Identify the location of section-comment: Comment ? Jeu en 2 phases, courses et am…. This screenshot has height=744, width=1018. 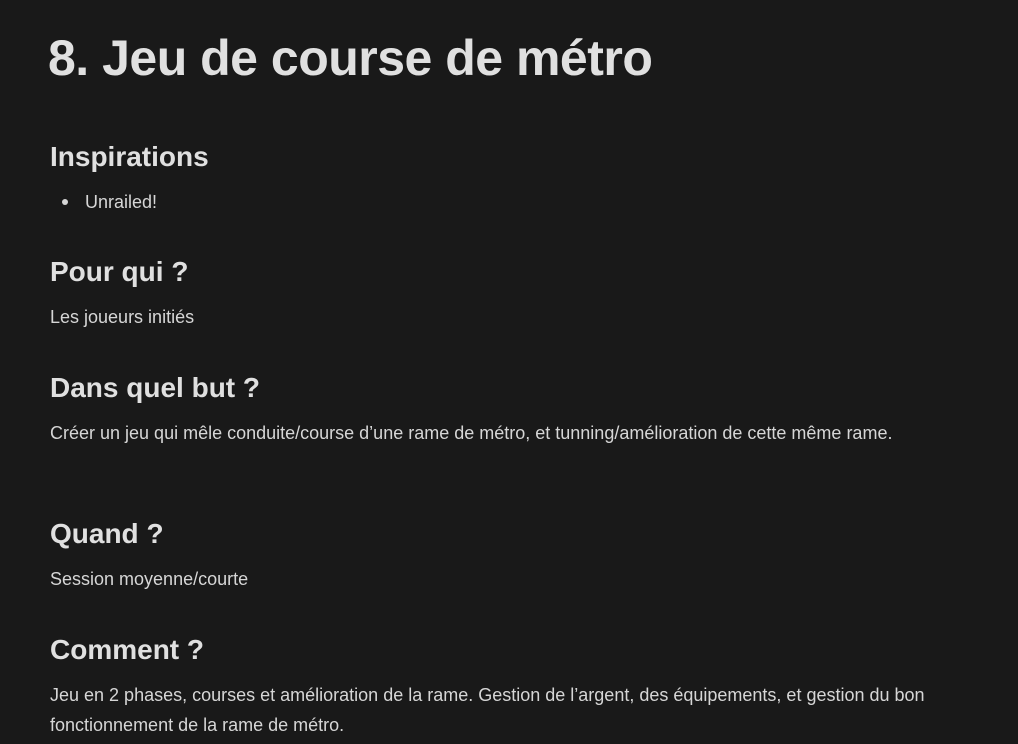
(500, 686).